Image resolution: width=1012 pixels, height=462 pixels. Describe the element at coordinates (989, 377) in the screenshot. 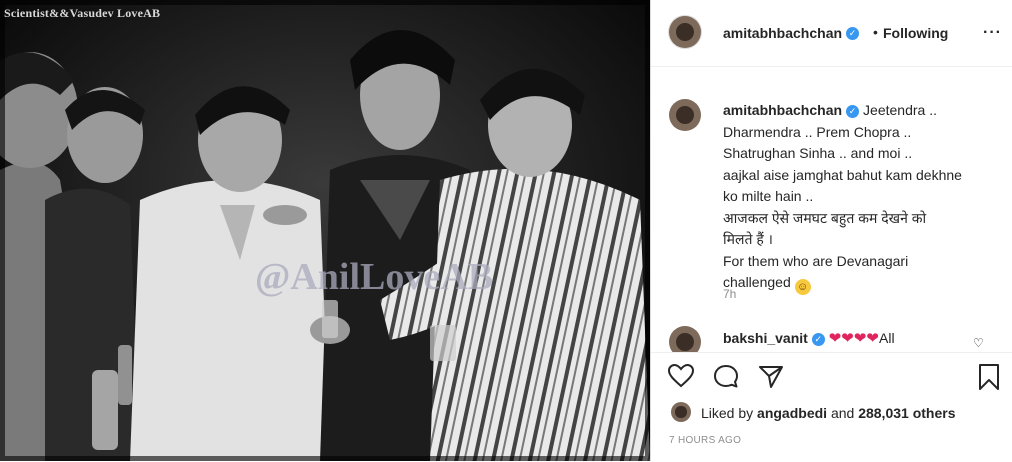

I see `save-bookmark-icon` at that location.